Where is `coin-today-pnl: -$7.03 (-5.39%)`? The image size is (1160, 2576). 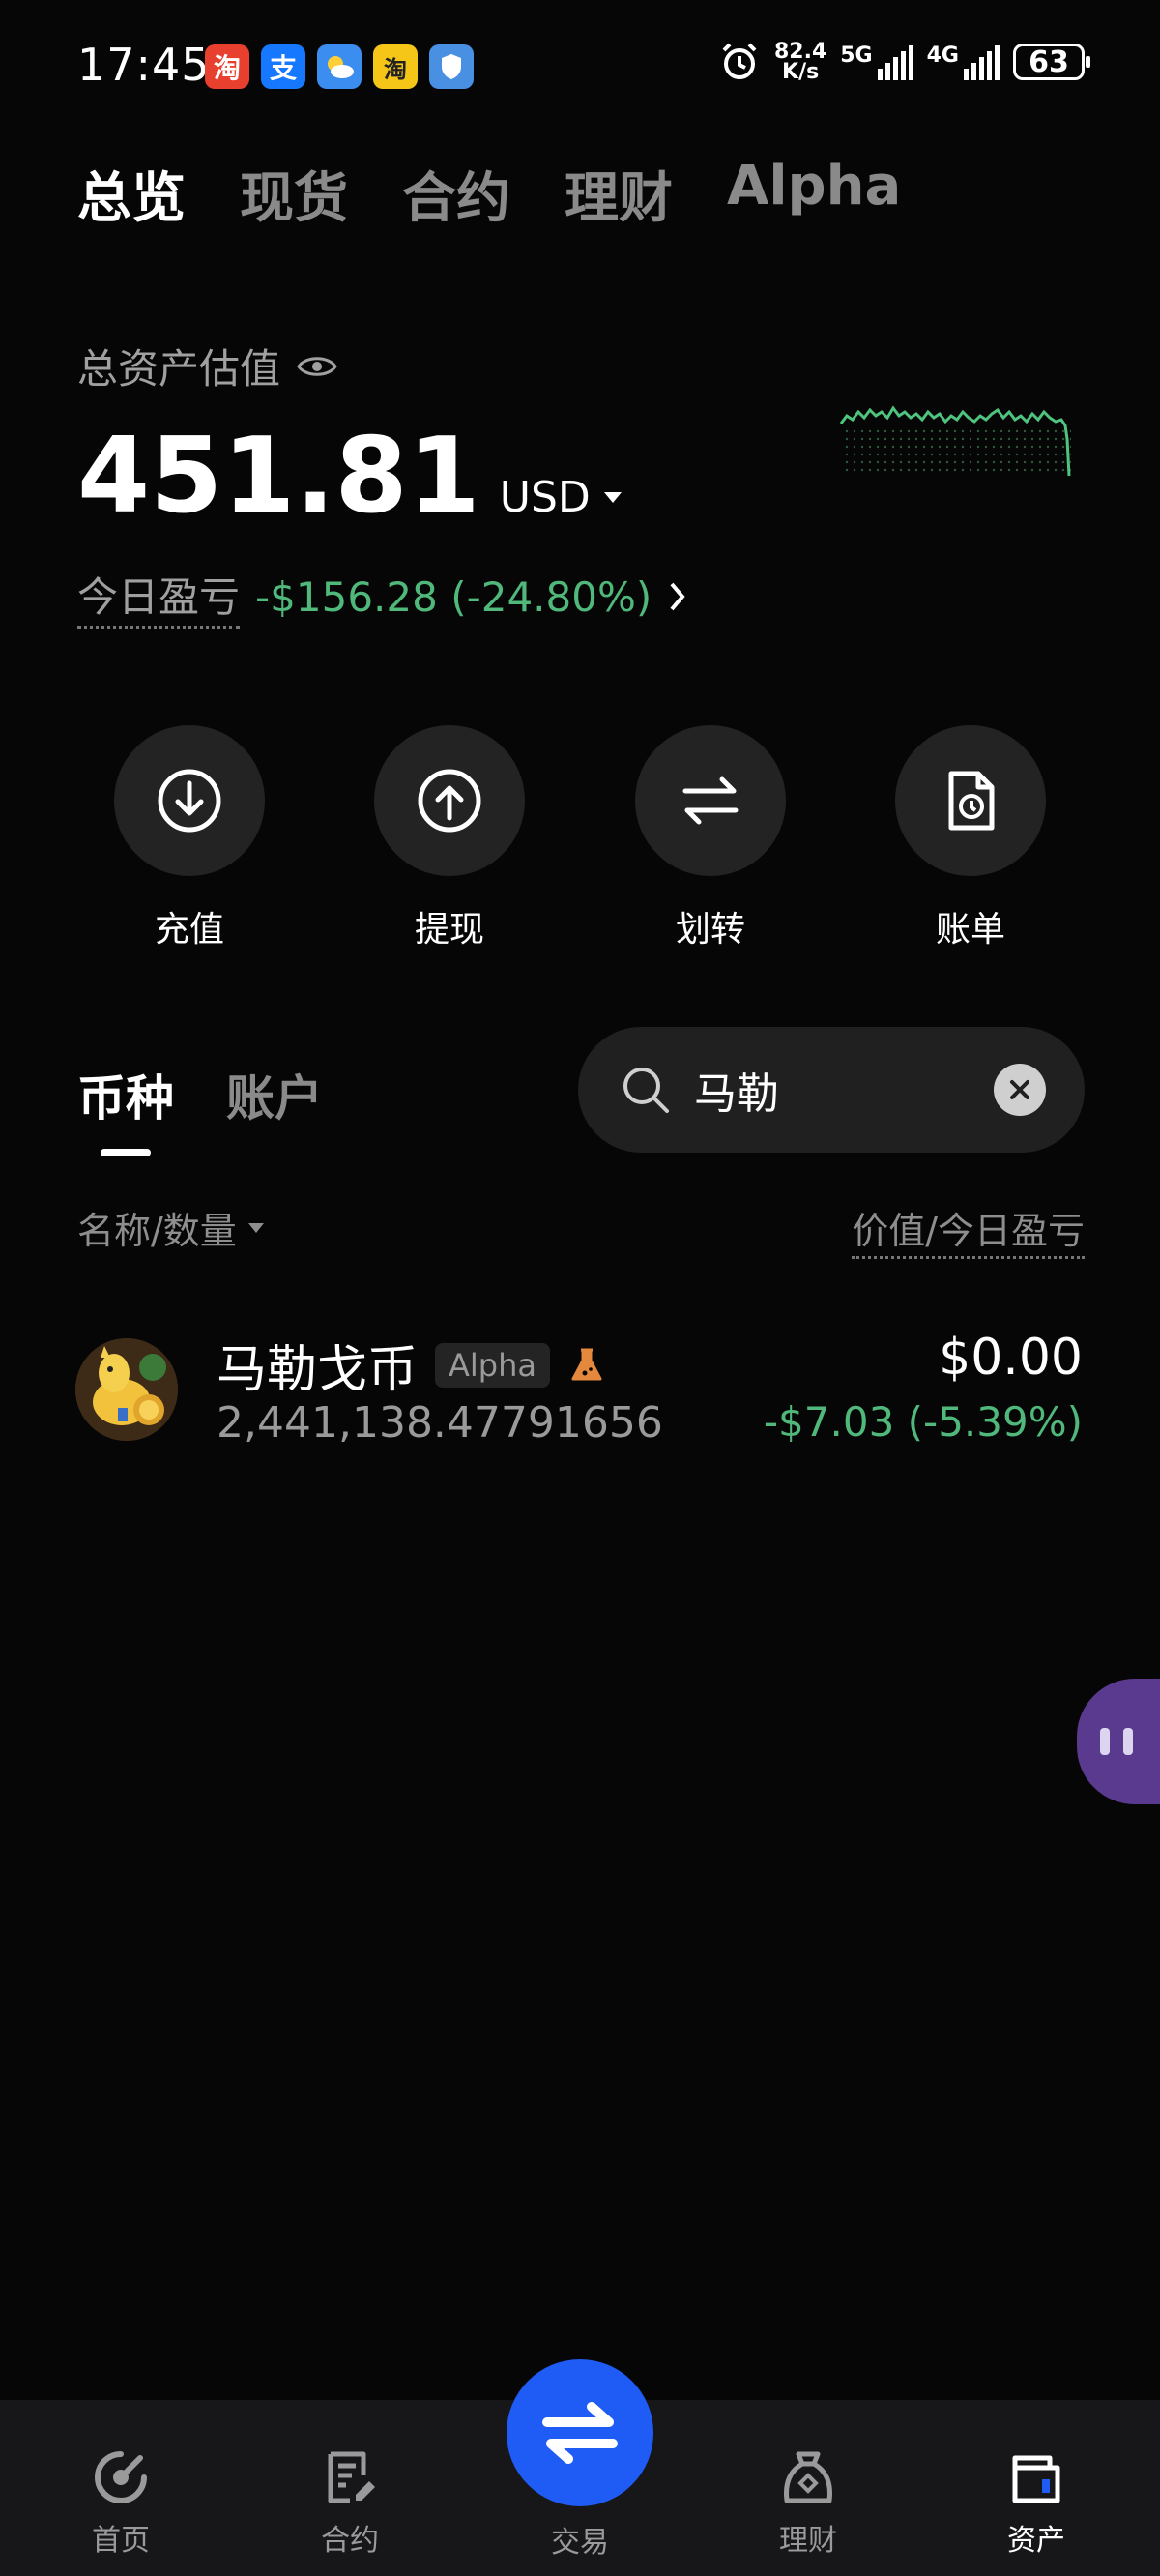 coin-today-pnl: -$7.03 (-5.39%) is located at coordinates (923, 1422).